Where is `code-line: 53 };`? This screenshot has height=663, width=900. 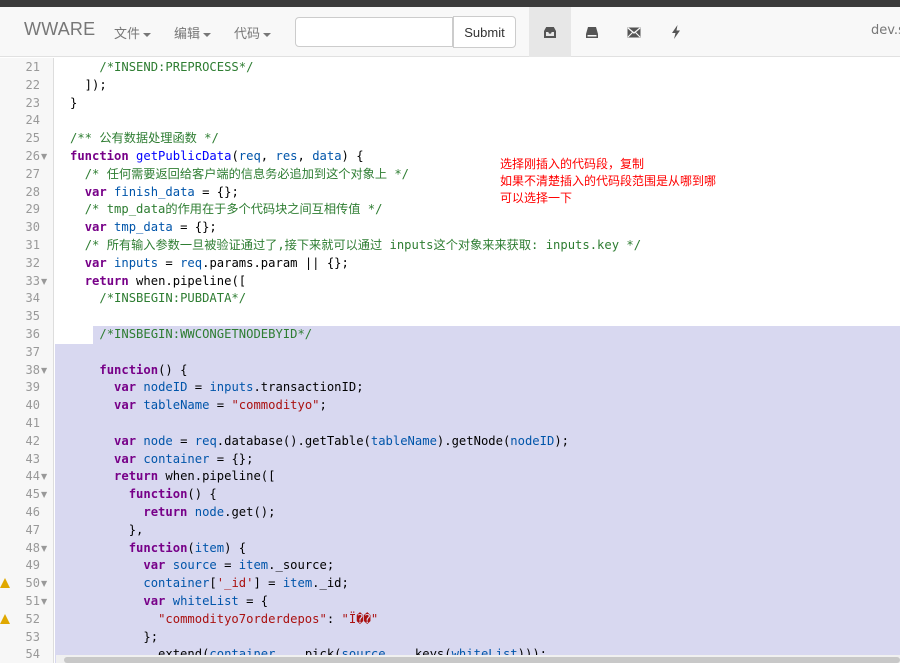 code-line: 53 }; is located at coordinates (450, 638).